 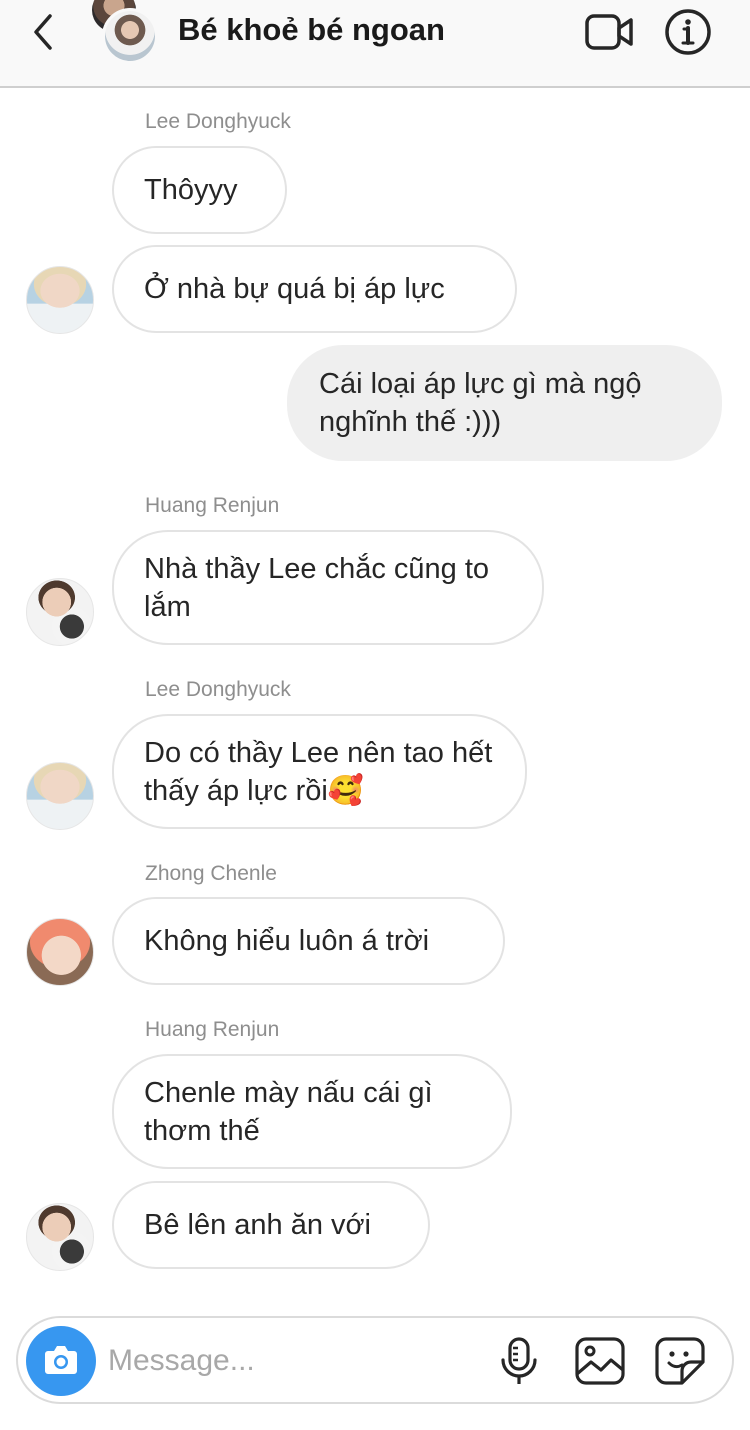 I want to click on chat-header: Bé khoẻ bé ngoan, so click(x=375, y=44).